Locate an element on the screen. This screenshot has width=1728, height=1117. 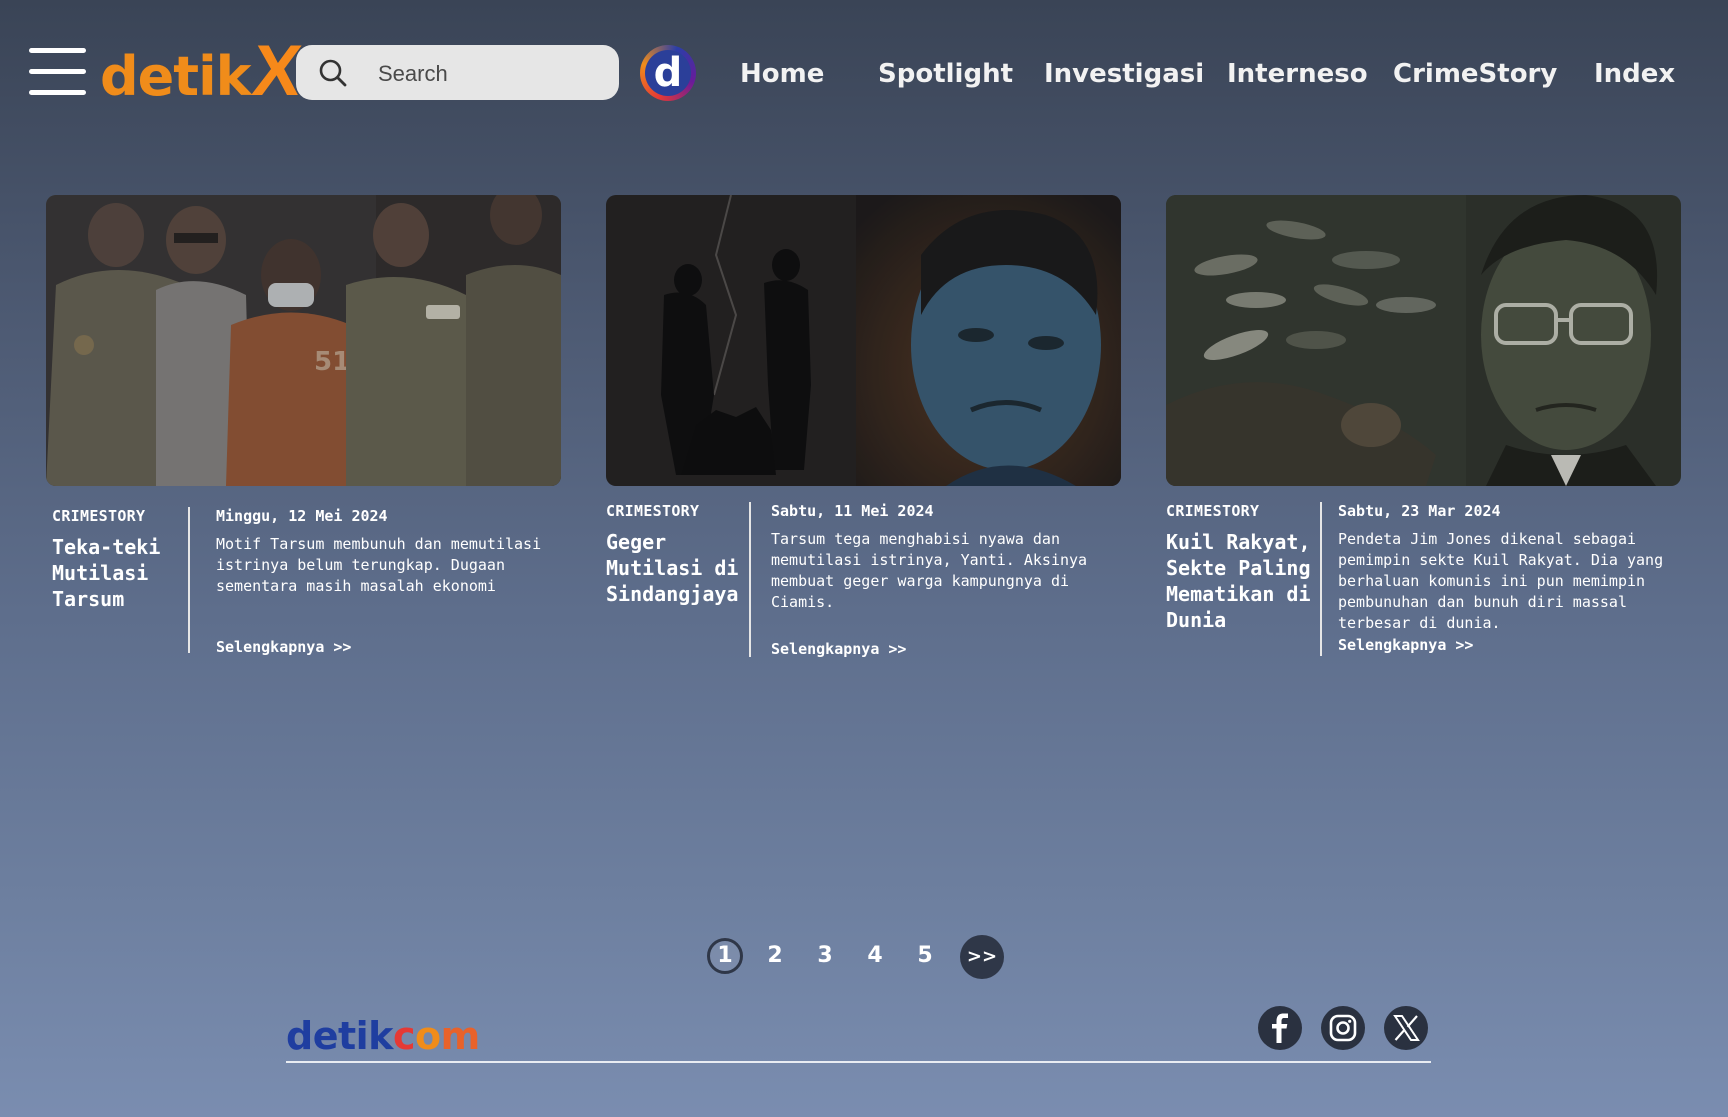
nav-spotlight: Spotlight is located at coordinates (945, 74).